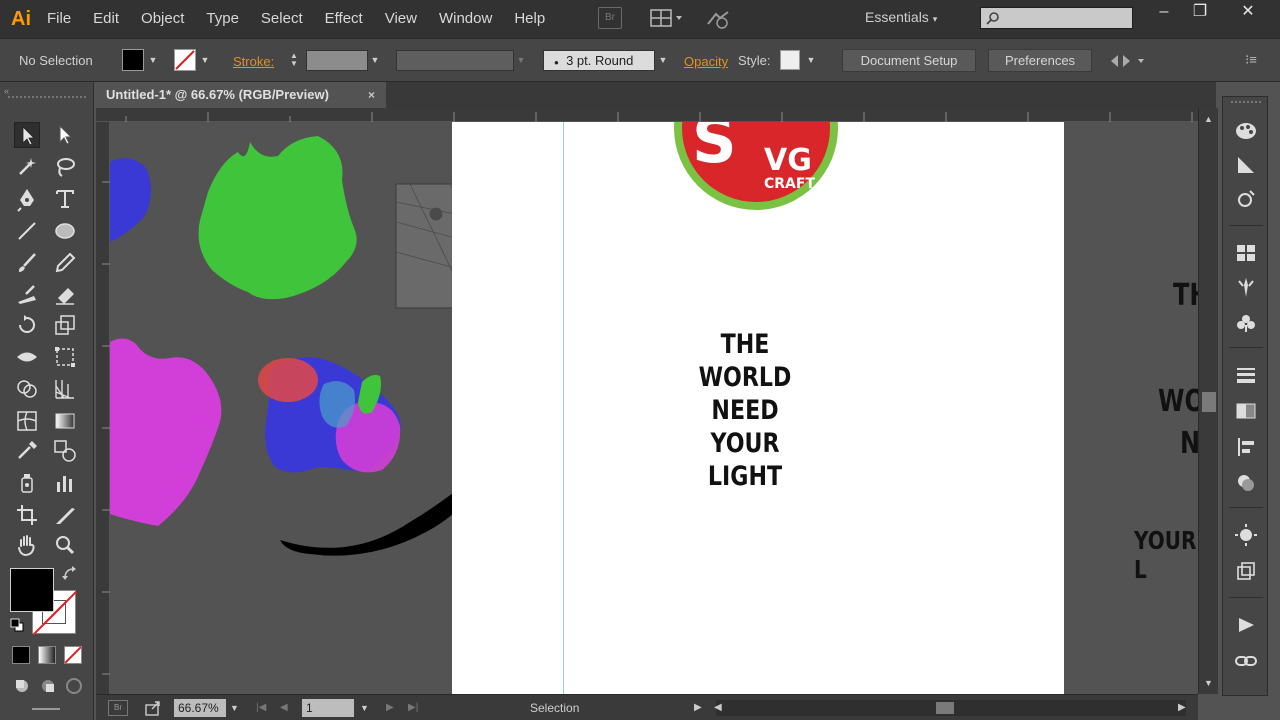  Describe the element at coordinates (744, 410) in the screenshot. I see `headline-text: THE WORLD NEED YOUR LIGHT` at that location.